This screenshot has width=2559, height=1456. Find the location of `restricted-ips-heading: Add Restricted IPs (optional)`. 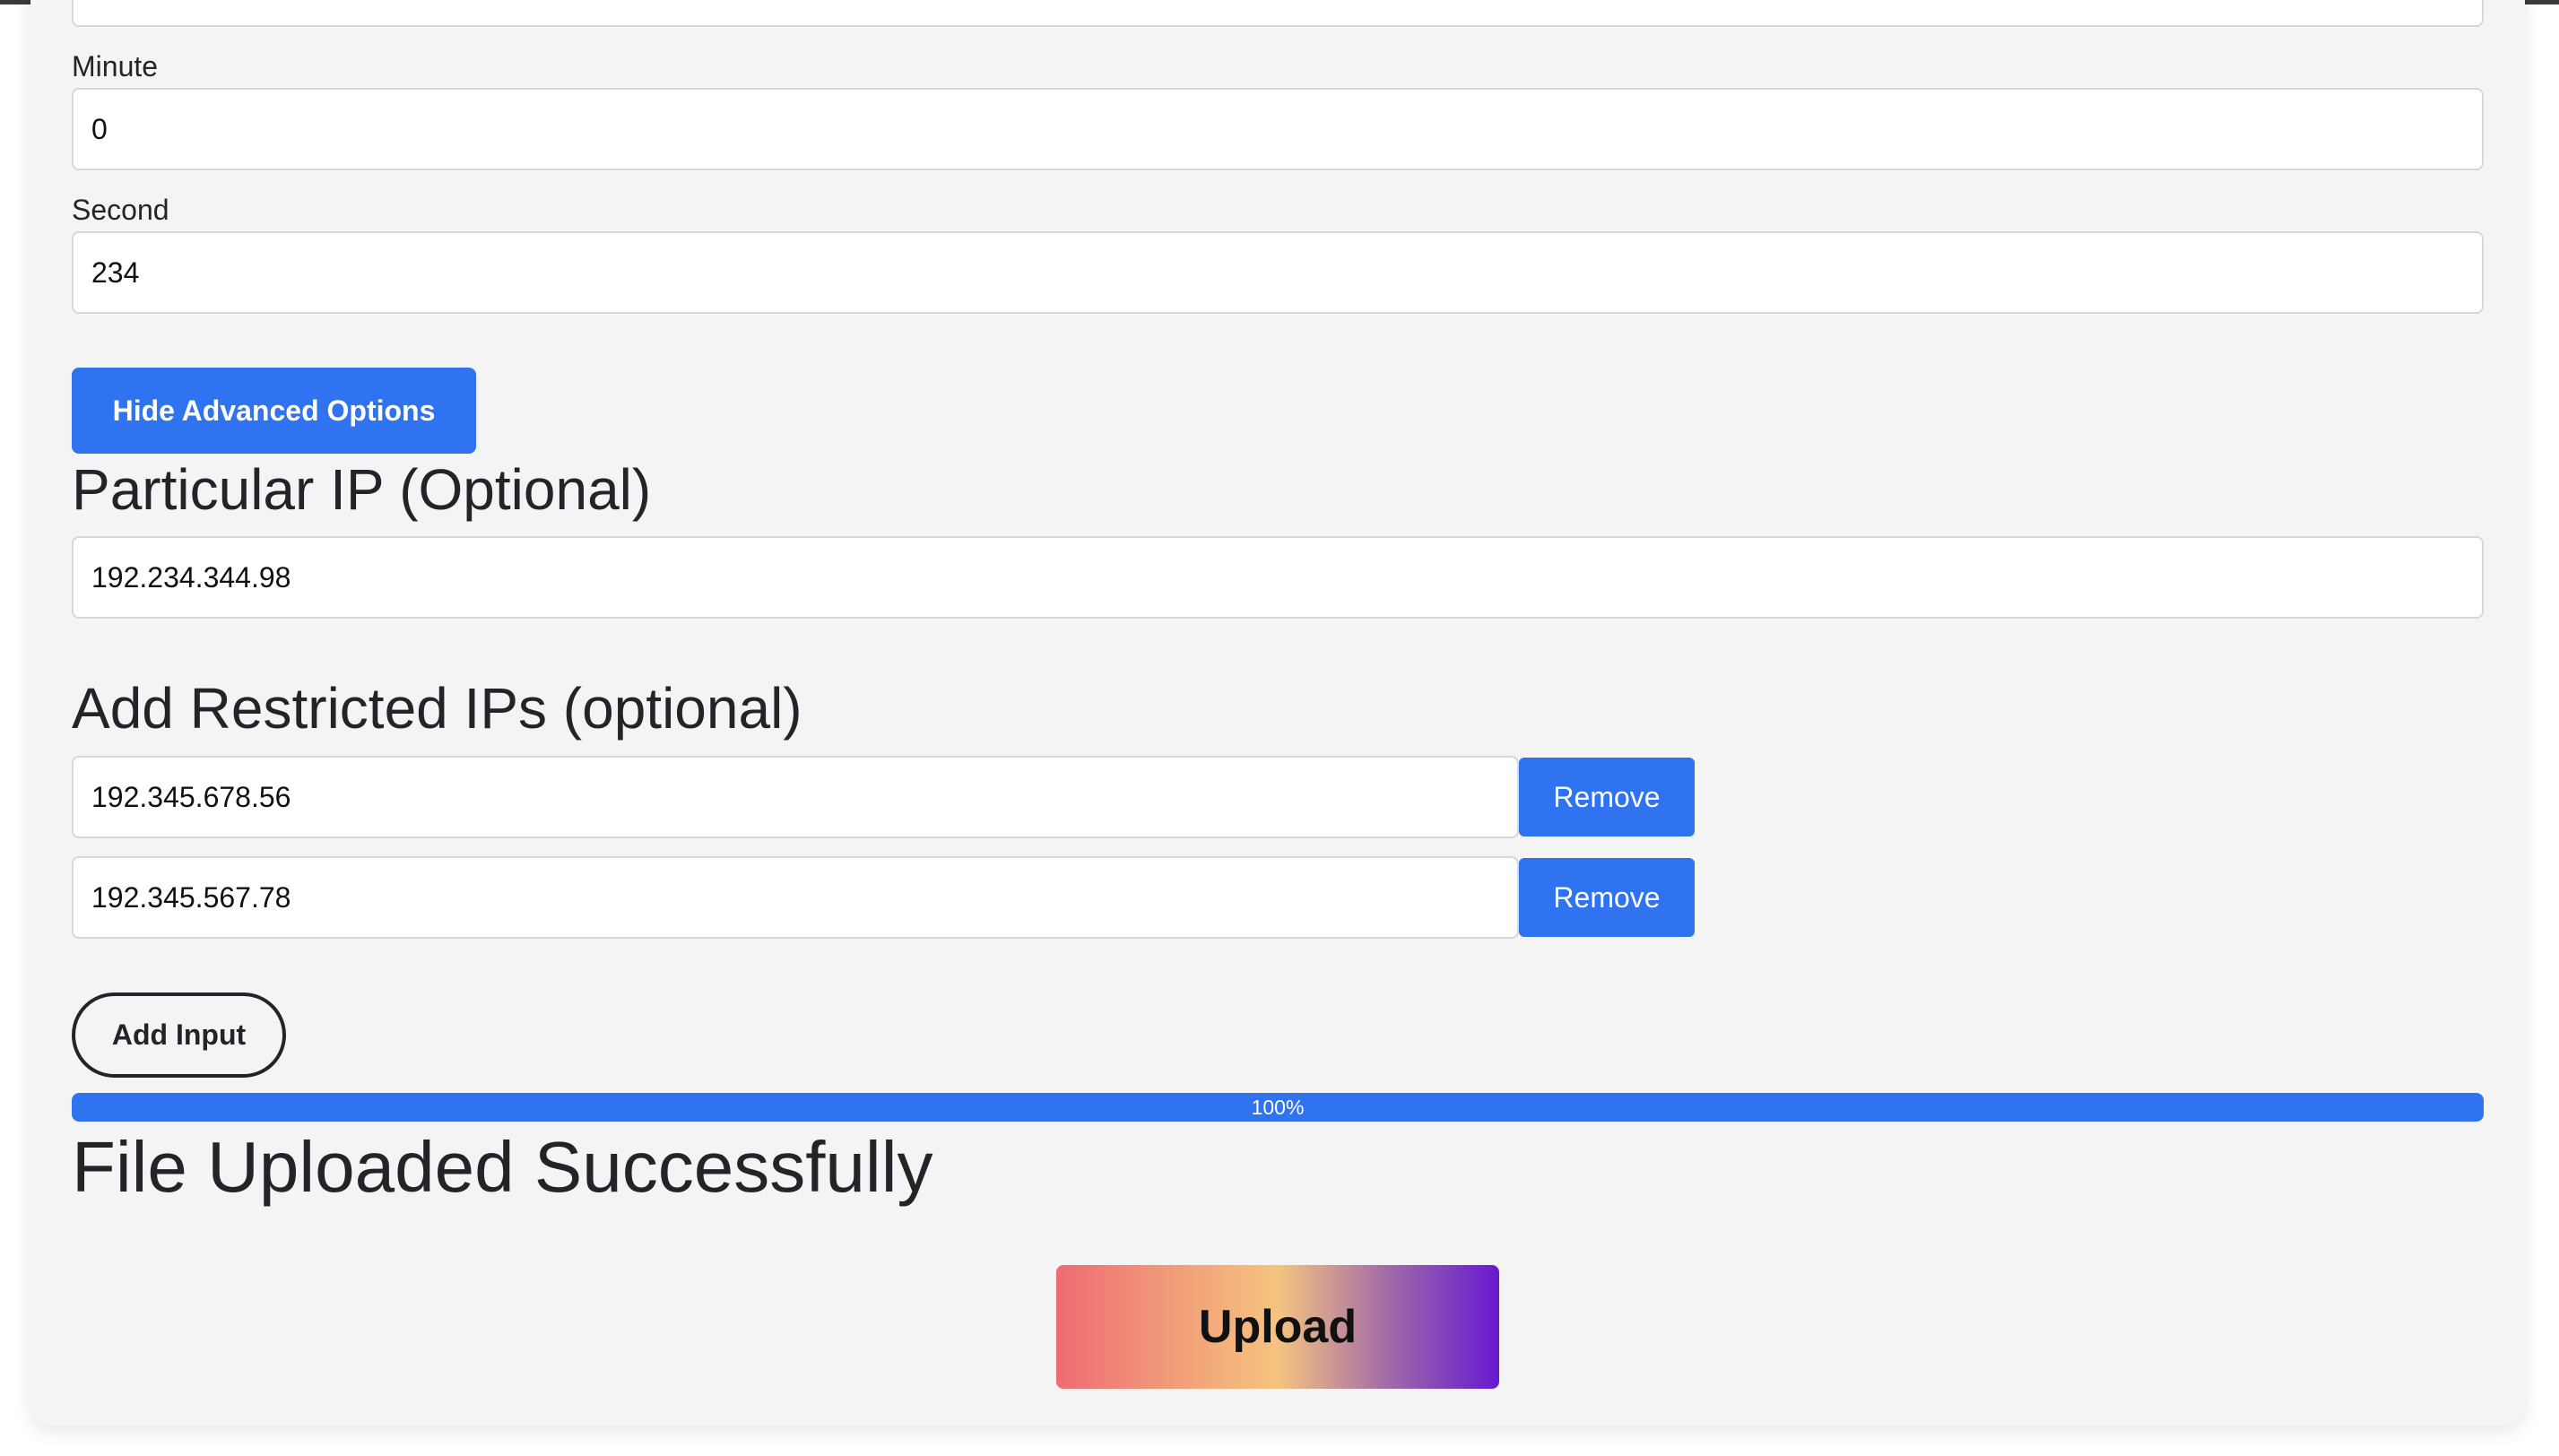

restricted-ips-heading: Add Restricted IPs (optional) is located at coordinates (437, 708).